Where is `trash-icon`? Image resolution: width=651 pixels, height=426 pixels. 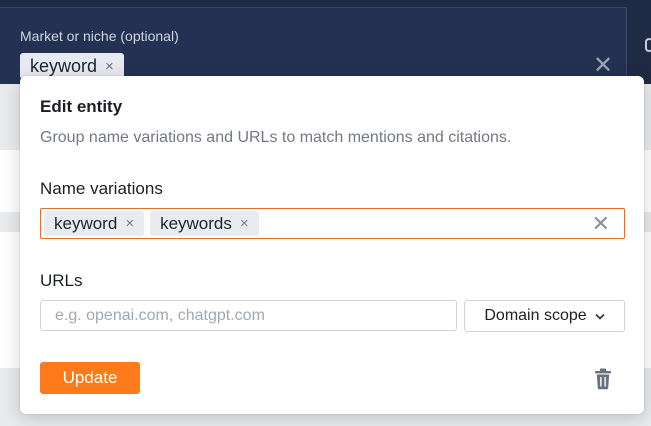 trash-icon is located at coordinates (603, 379).